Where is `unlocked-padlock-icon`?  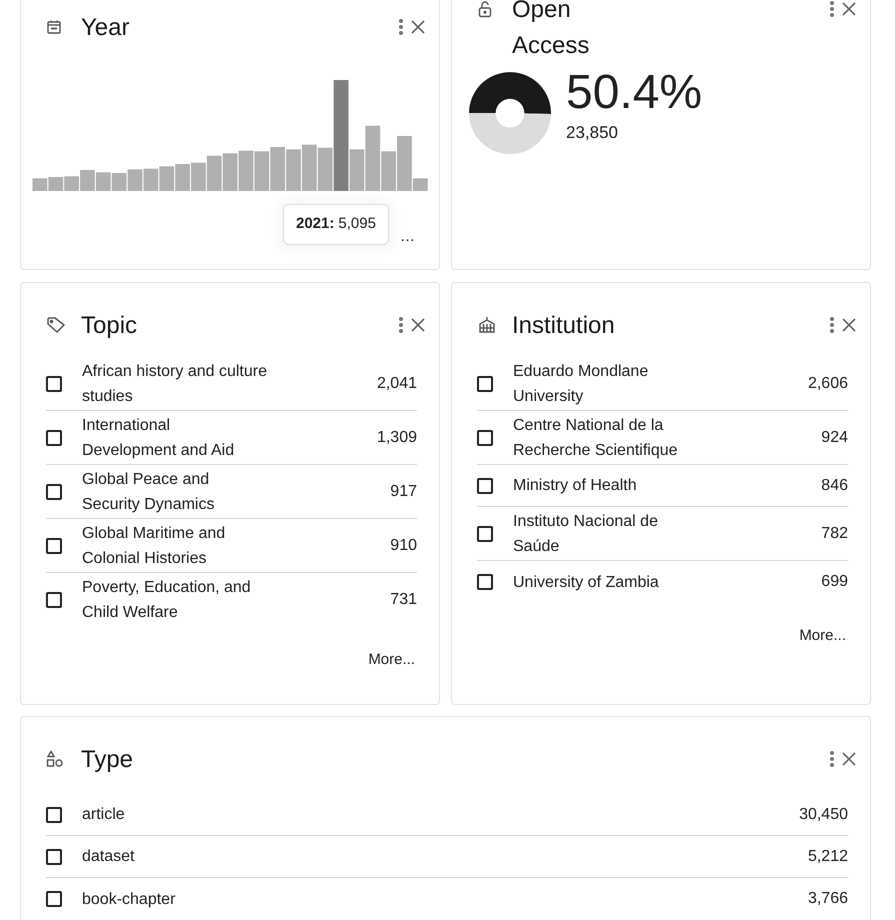 unlocked-padlock-icon is located at coordinates (485, 9).